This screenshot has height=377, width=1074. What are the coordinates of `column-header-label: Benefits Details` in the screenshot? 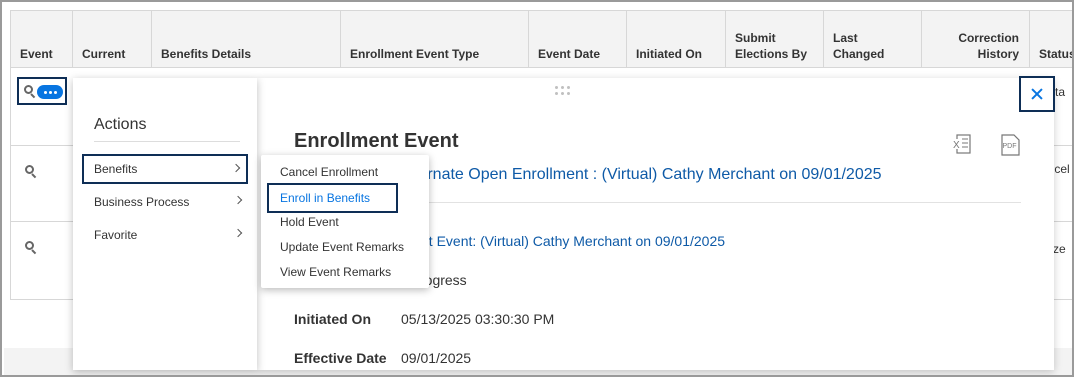 It's located at (206, 54).